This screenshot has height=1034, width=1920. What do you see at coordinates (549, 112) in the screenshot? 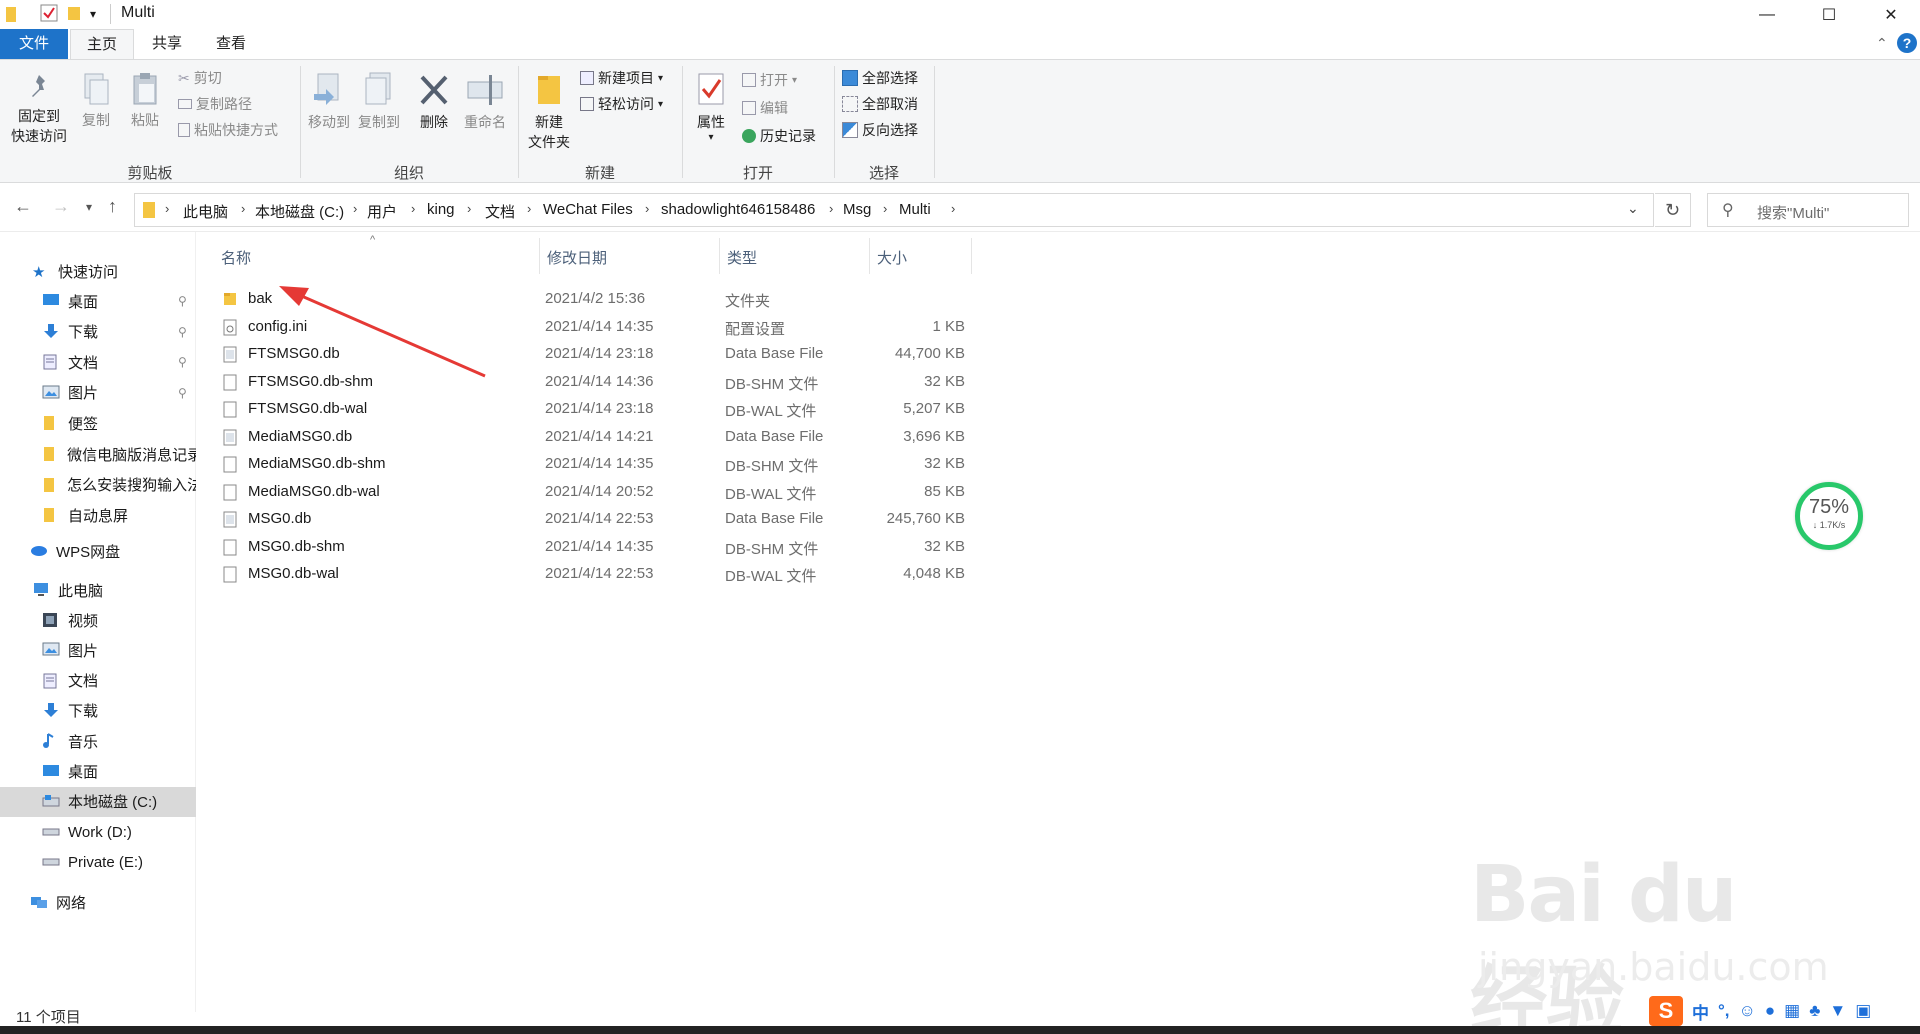
I see `new-folder-button: 新建 文件夹` at bounding box center [549, 112].